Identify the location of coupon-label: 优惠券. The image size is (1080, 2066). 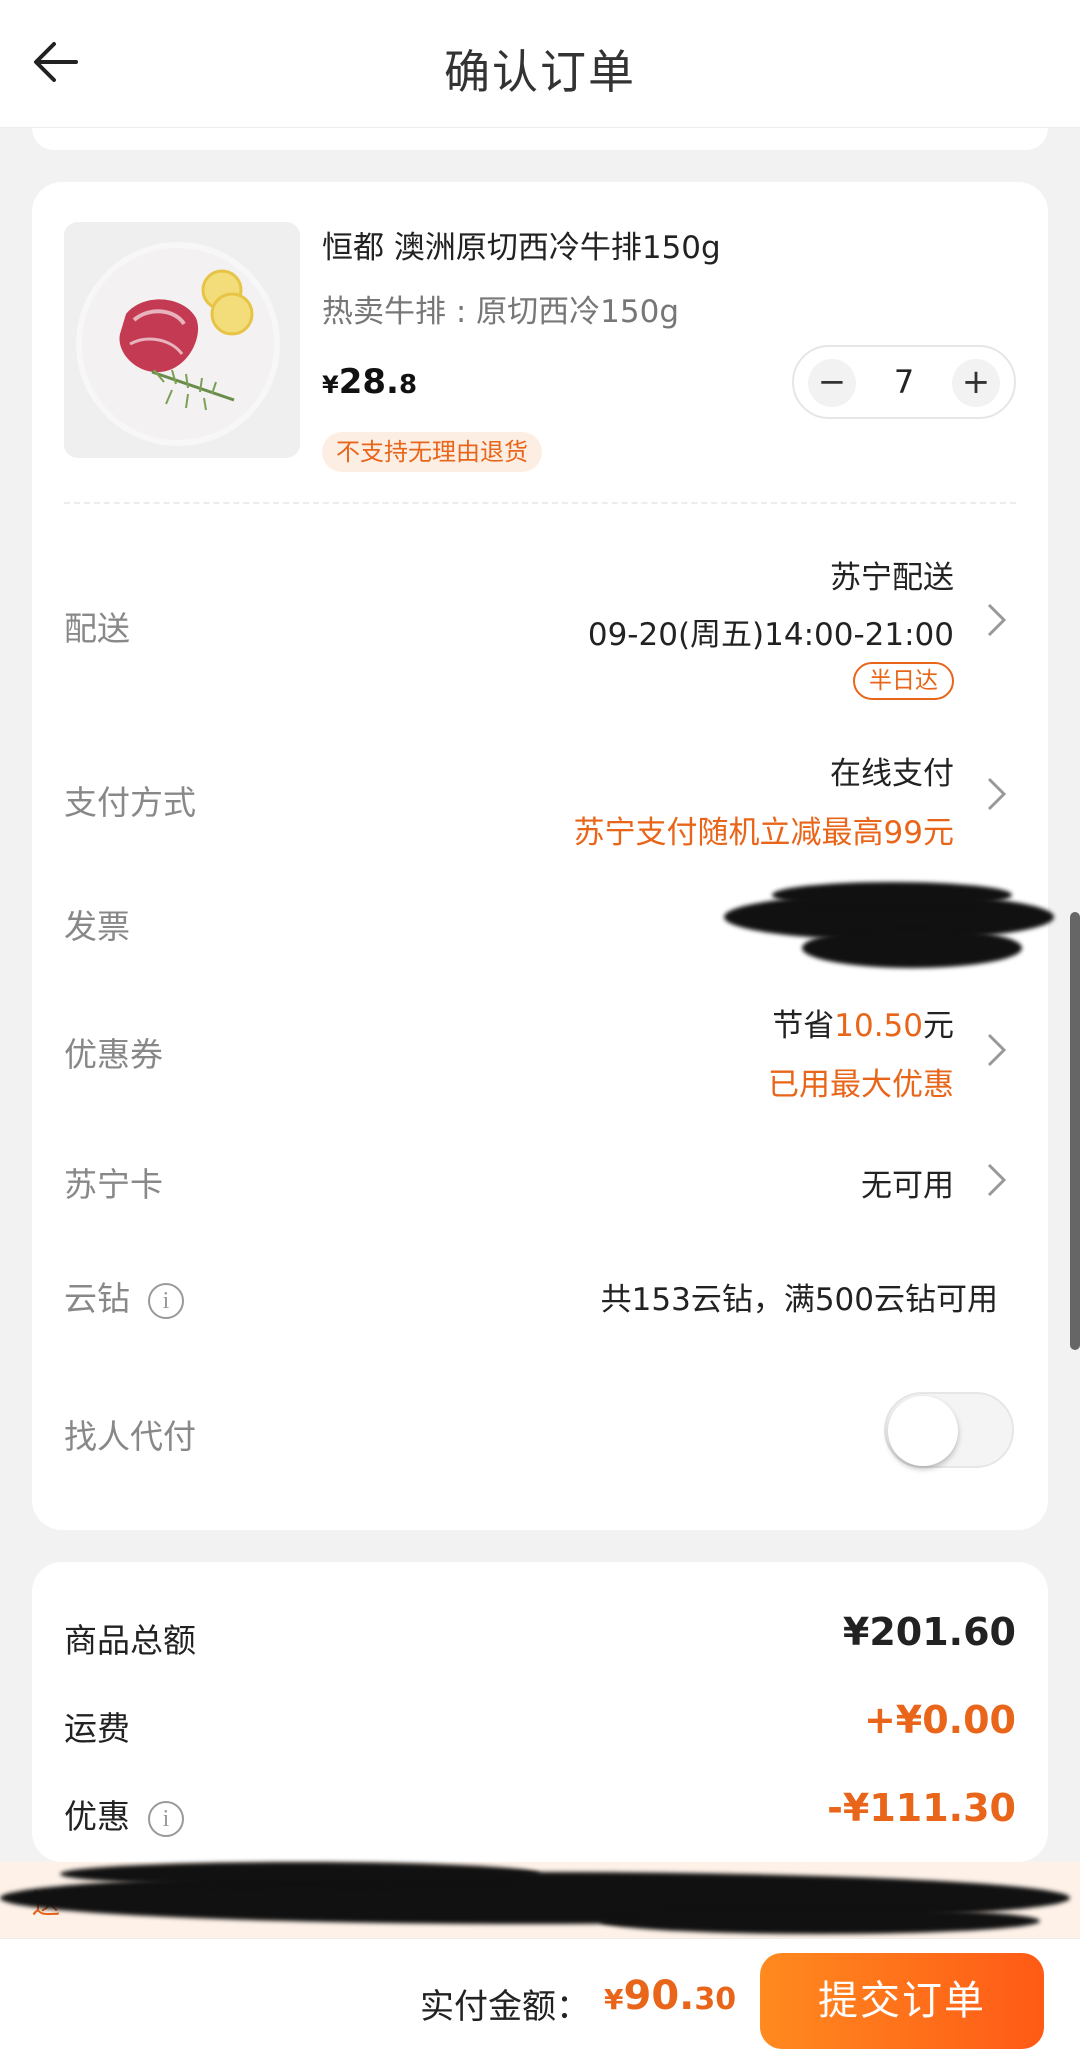
(113, 1054).